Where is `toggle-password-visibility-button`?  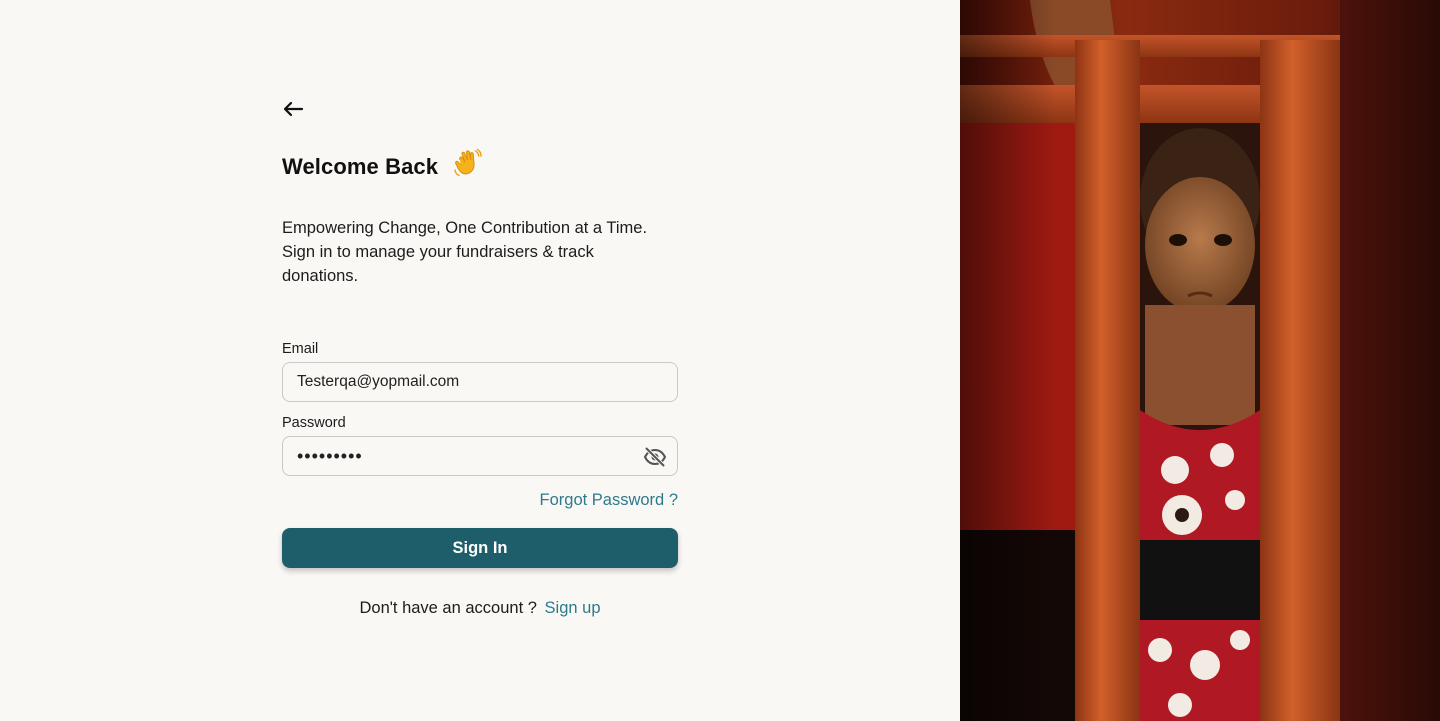 toggle-password-visibility-button is located at coordinates (655, 457).